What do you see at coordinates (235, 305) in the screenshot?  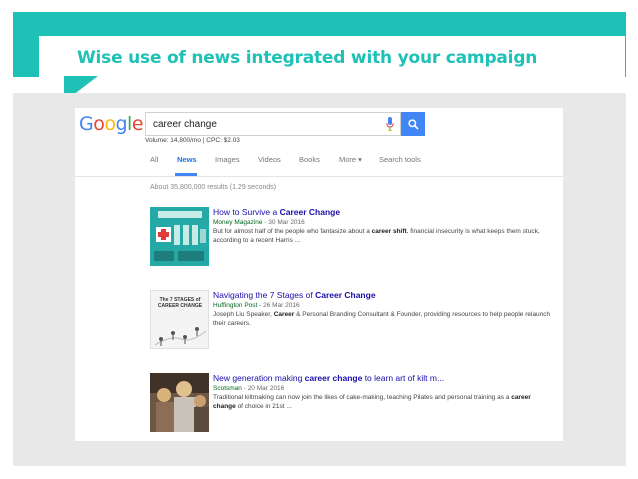 I see `source-name: Huffington Post` at bounding box center [235, 305].